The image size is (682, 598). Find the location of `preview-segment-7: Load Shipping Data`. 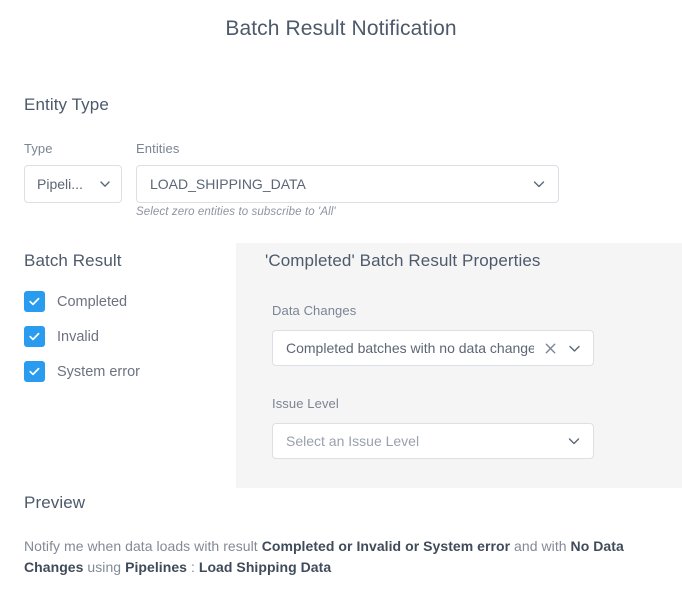

preview-segment-7: Load Shipping Data is located at coordinates (265, 567).